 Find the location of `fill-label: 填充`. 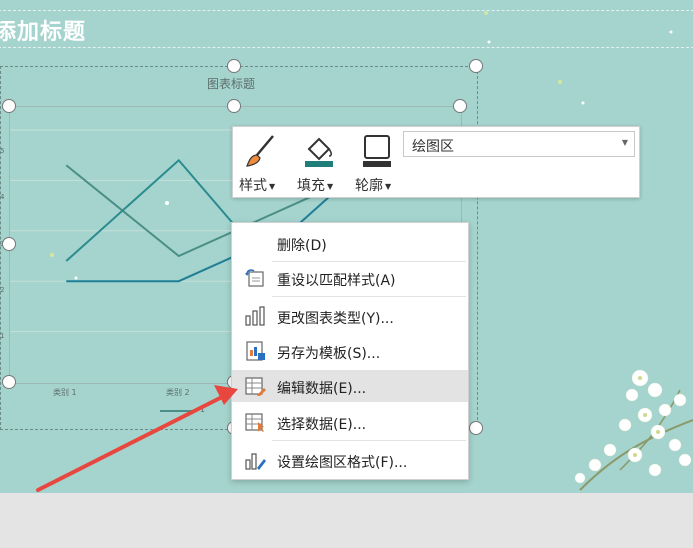

fill-label: 填充 is located at coordinates (311, 186).